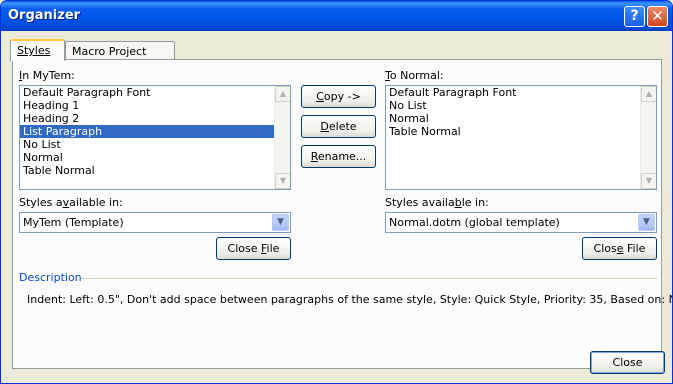  Describe the element at coordinates (34, 50) in the screenshot. I see `tab-styles-label: Styles` at that location.